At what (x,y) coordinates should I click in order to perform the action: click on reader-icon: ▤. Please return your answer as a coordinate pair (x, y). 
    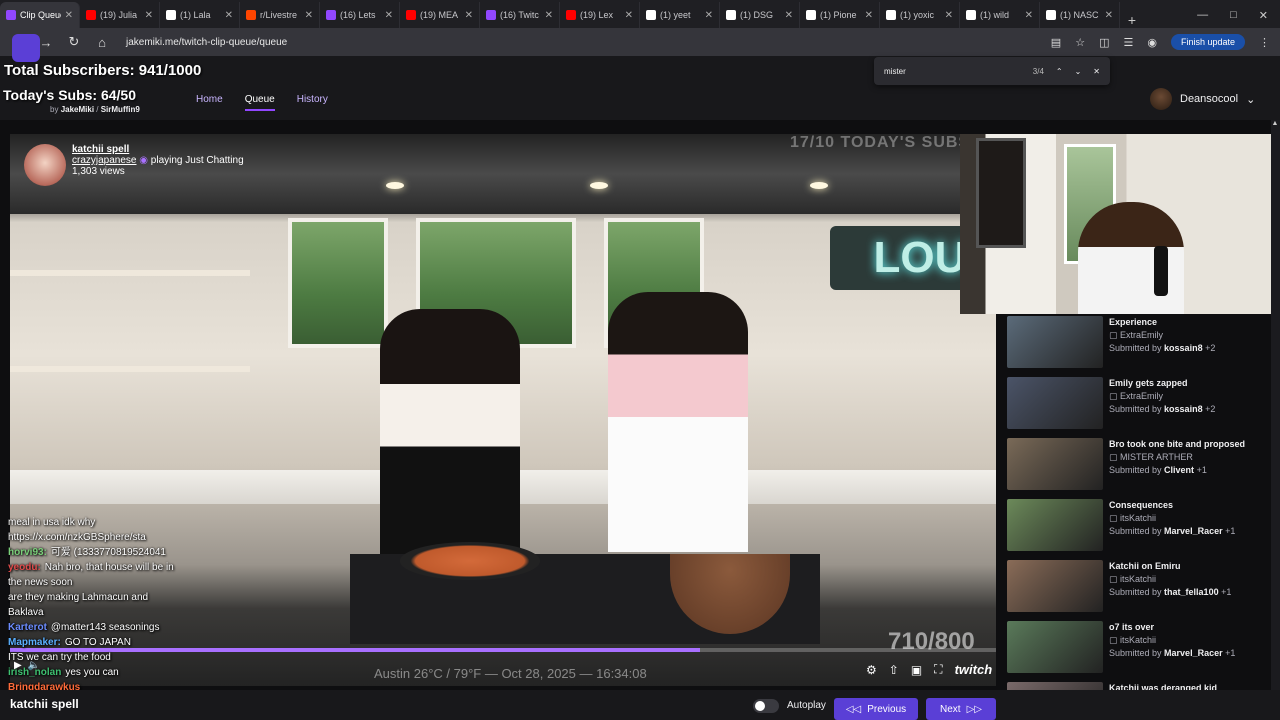
    Looking at the image, I should click on (1056, 42).